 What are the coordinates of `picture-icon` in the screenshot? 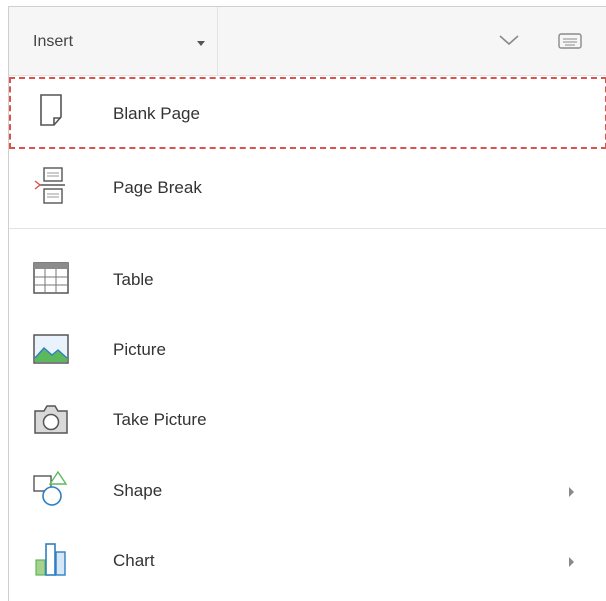 It's located at (51, 349).